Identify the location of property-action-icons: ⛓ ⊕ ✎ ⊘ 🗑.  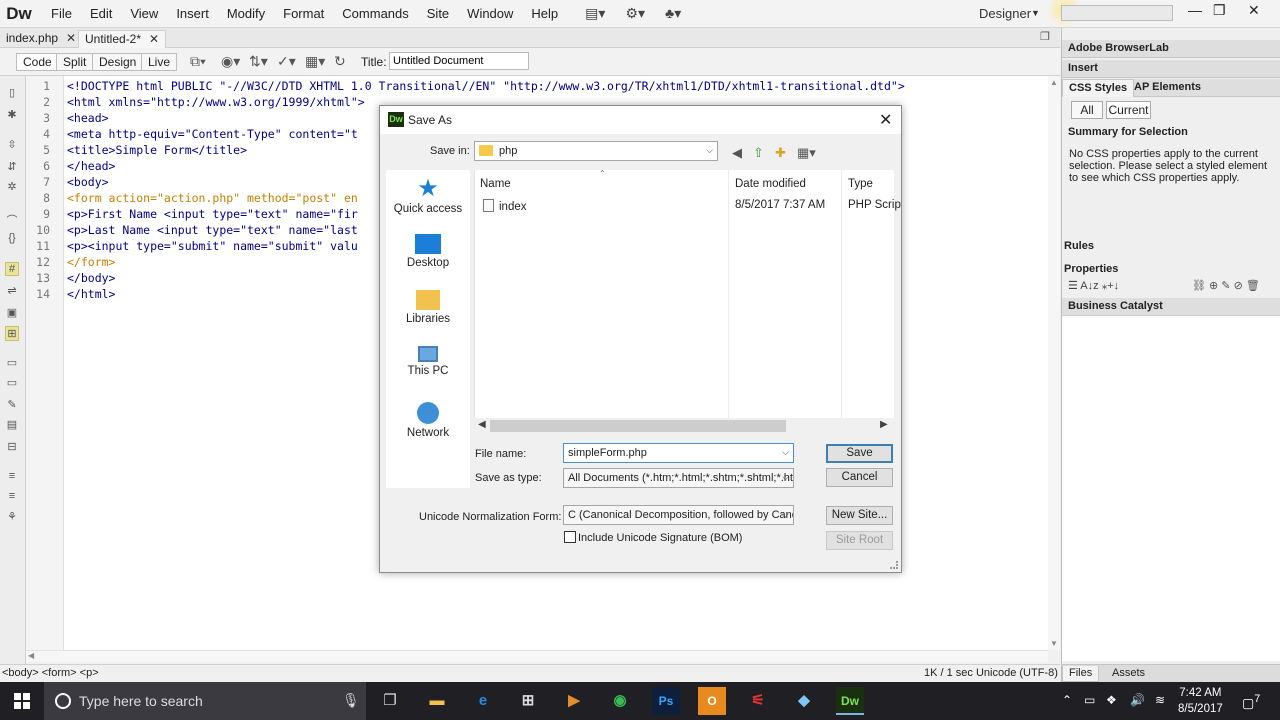
(1226, 285).